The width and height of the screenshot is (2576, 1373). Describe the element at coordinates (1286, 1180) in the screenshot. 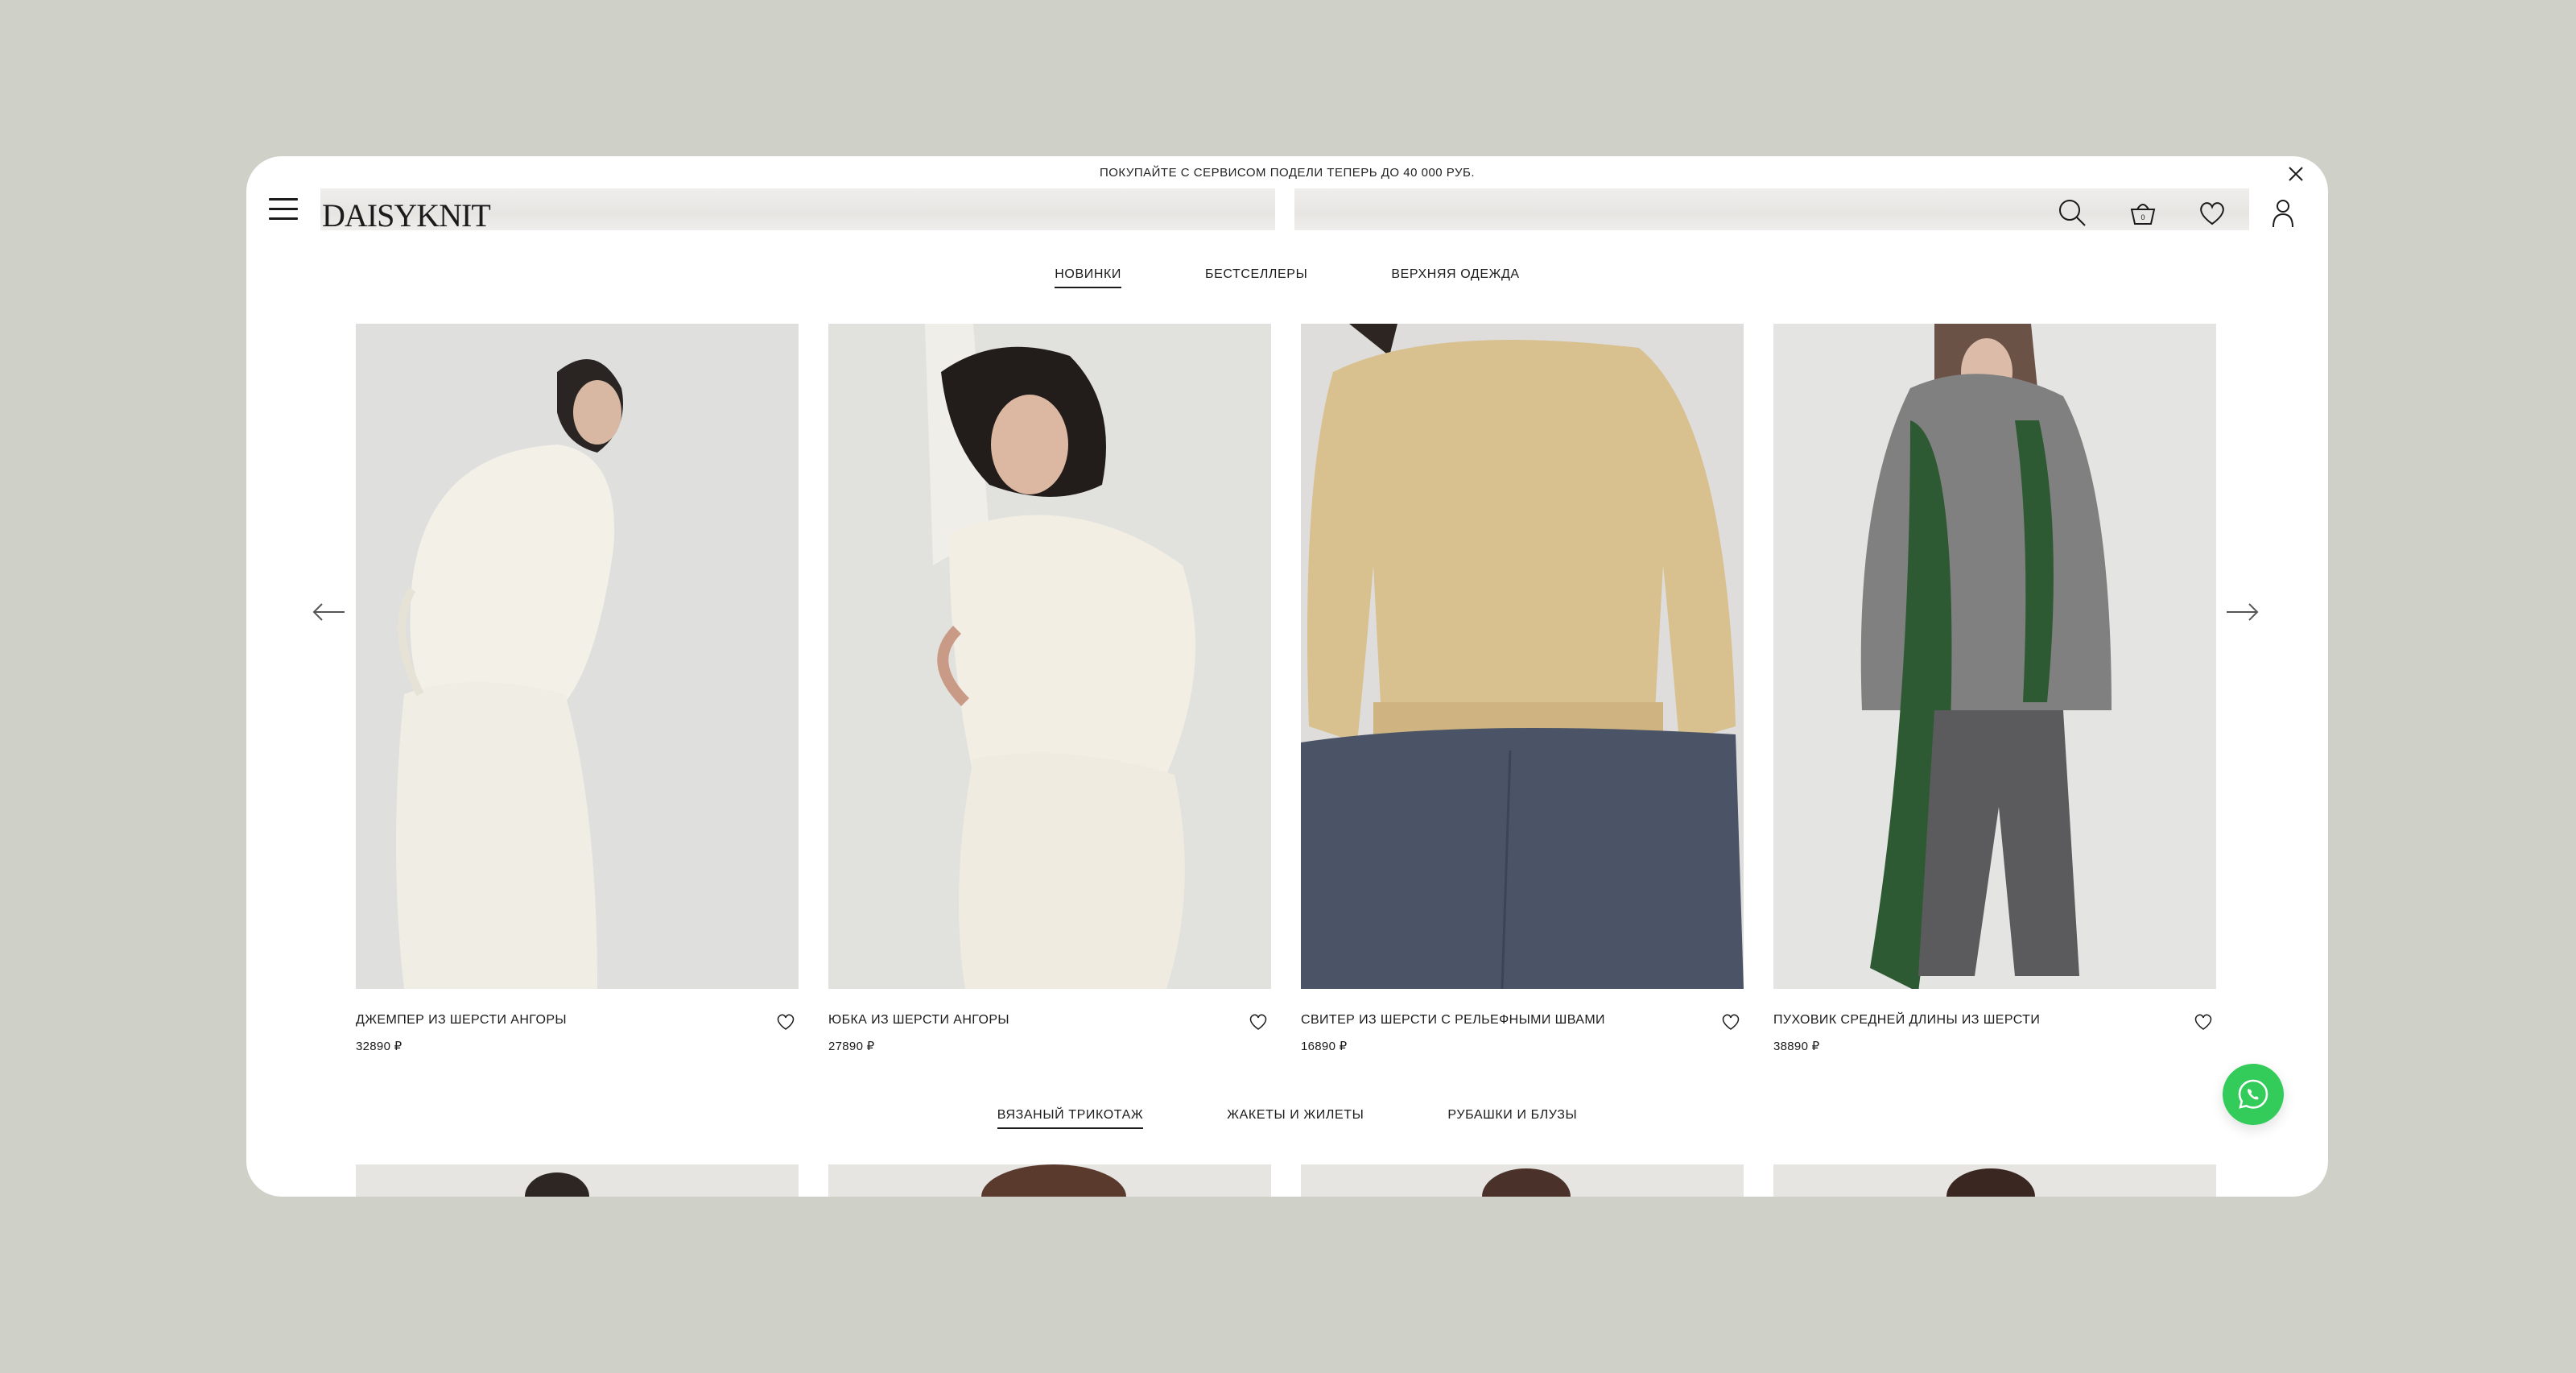

I see `product-grid-second-row` at that location.